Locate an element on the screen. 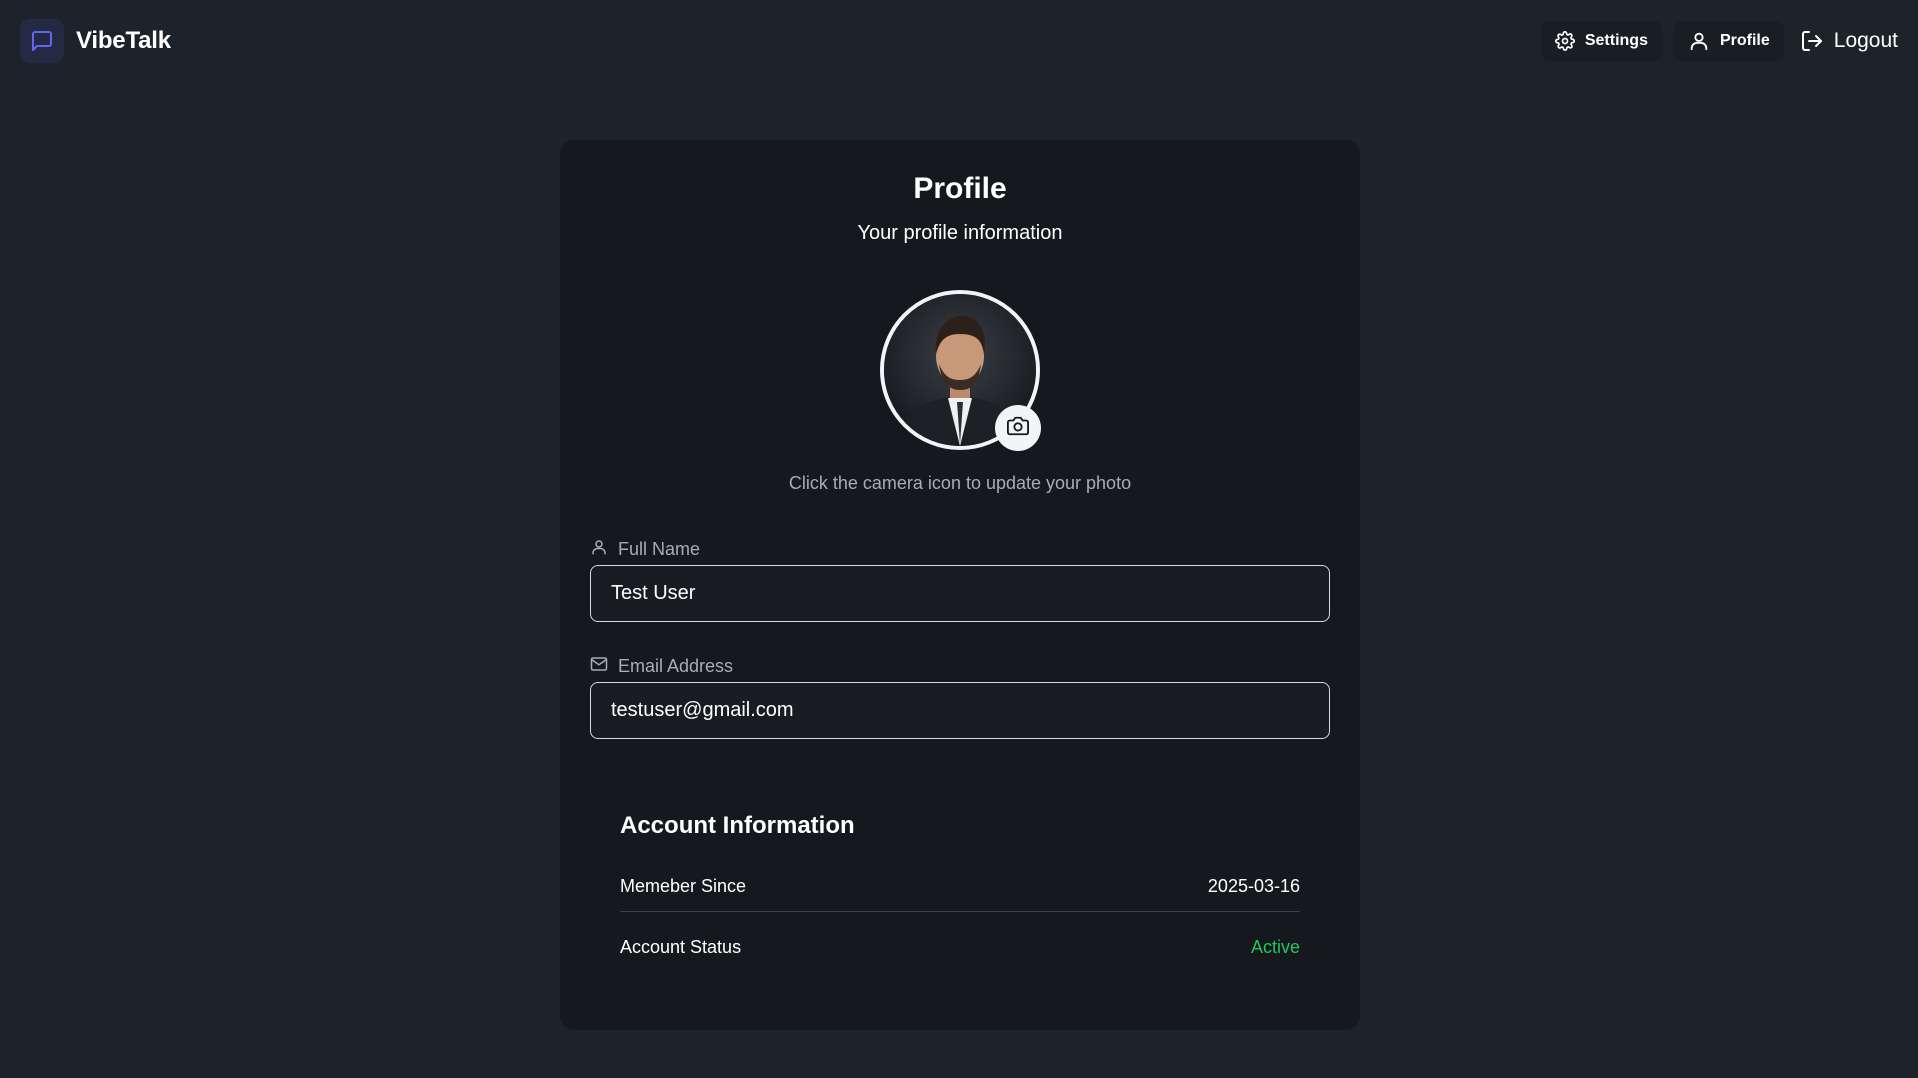 This screenshot has height=1078, width=1918. logout-label: Logout is located at coordinates (1865, 40).